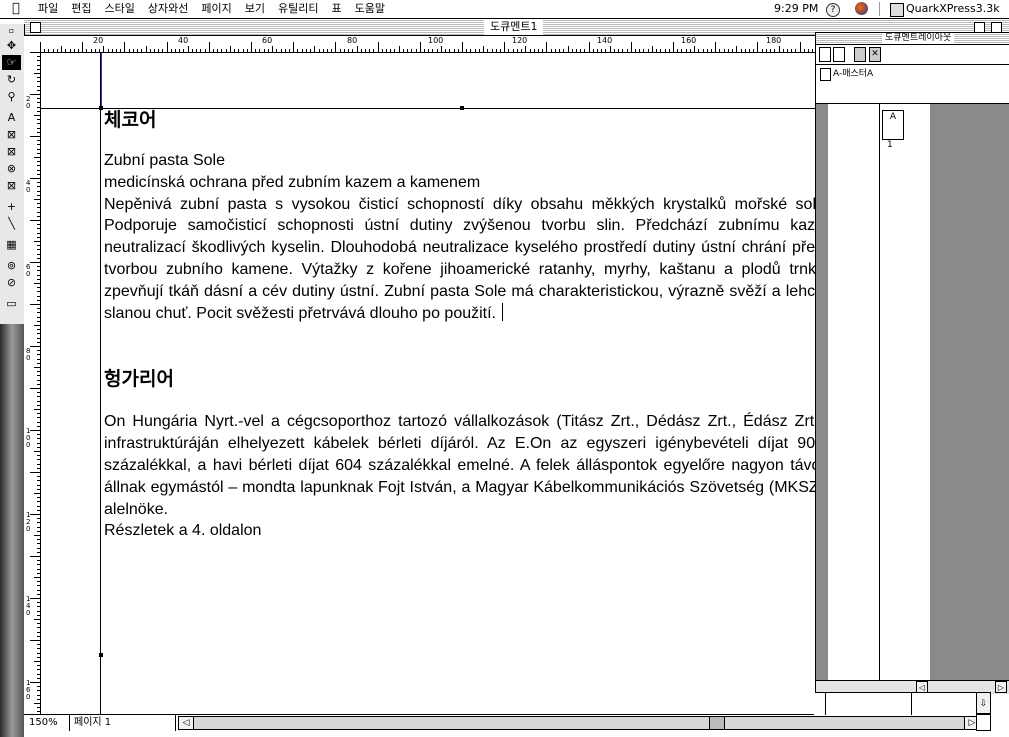 The height and width of the screenshot is (737, 1009). Describe the element at coordinates (717, 723) in the screenshot. I see `scroll-thumb` at that location.